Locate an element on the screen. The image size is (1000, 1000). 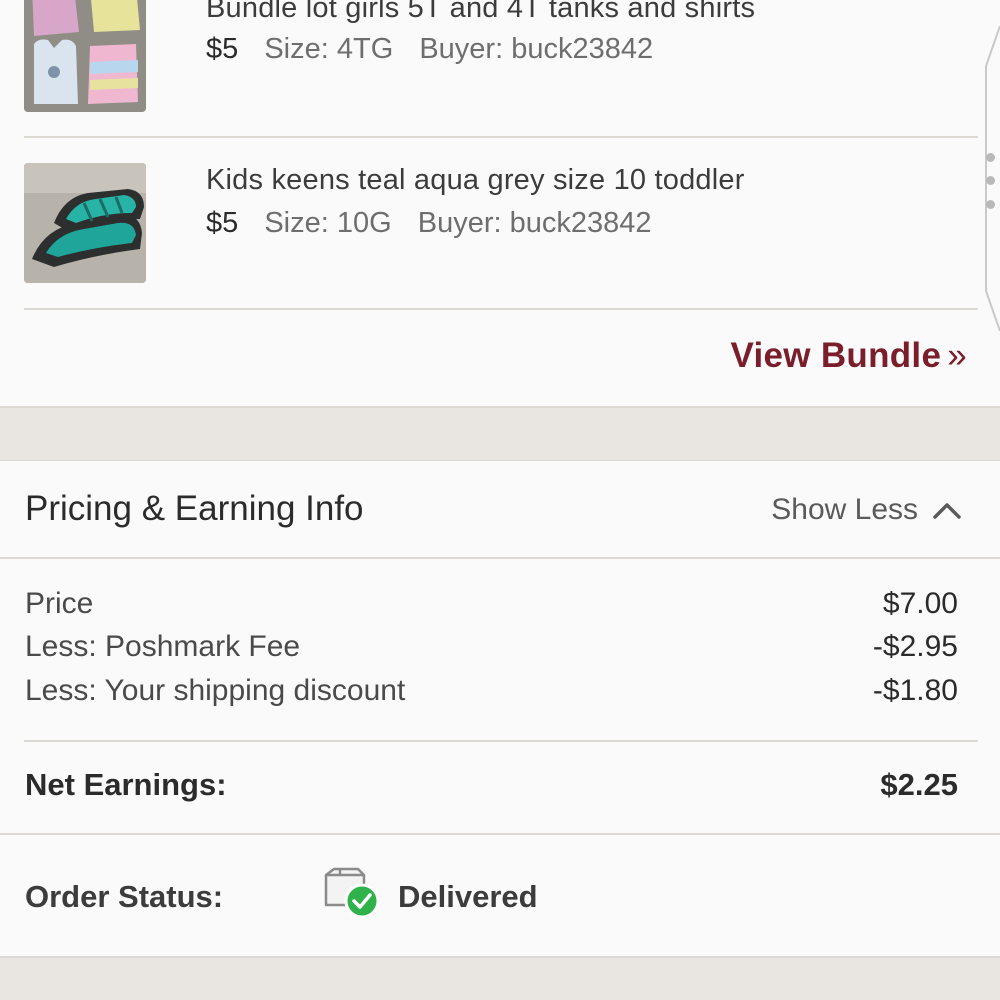
order-status-value: Delivered is located at coordinates (468, 896).